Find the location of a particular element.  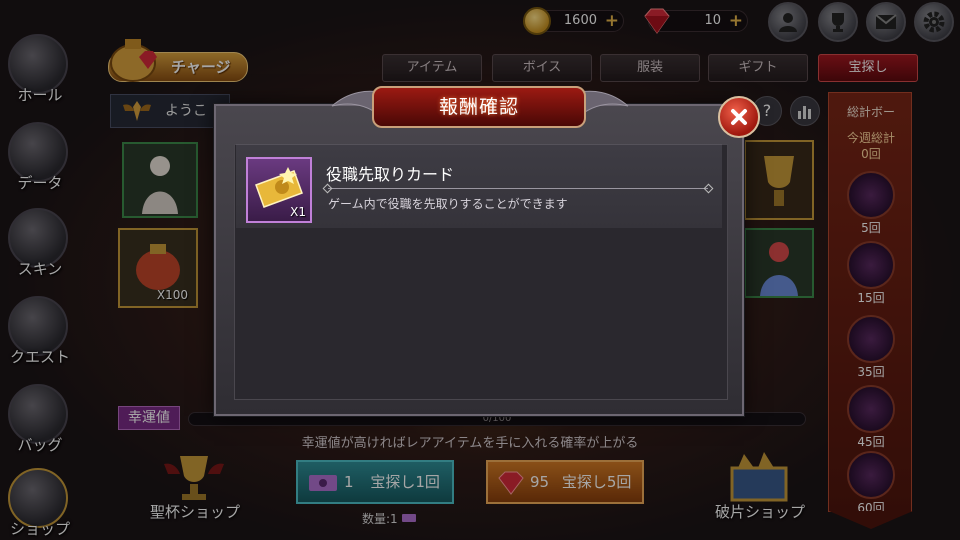

close-button is located at coordinates (739, 117).